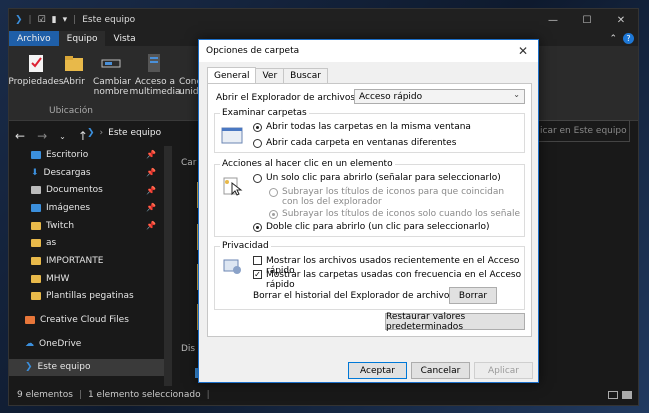 The width and height of the screenshot is (649, 413). I want to click on window-icon, so click(232, 135).